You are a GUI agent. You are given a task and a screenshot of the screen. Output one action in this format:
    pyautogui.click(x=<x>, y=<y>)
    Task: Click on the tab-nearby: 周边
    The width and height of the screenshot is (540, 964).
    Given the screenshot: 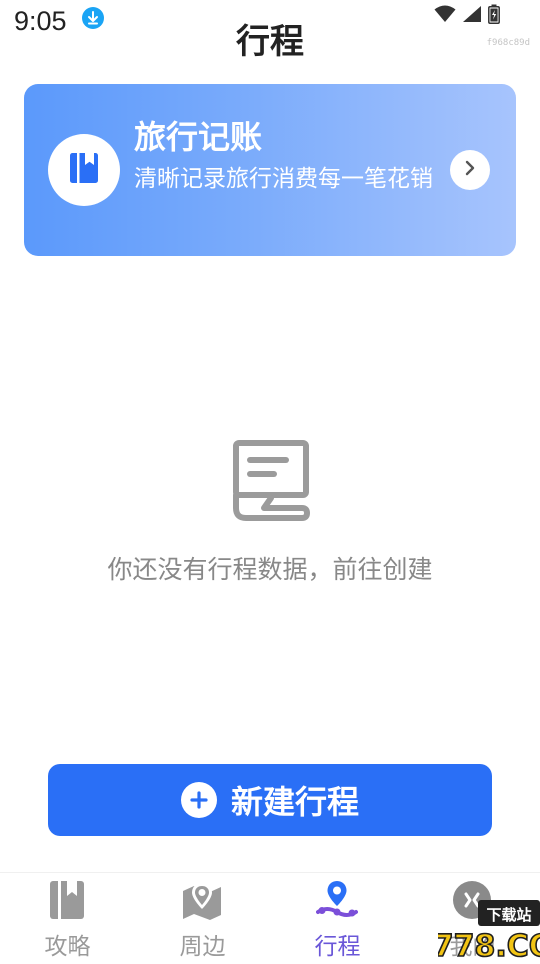 What is the action you would take?
    pyautogui.click(x=202, y=917)
    